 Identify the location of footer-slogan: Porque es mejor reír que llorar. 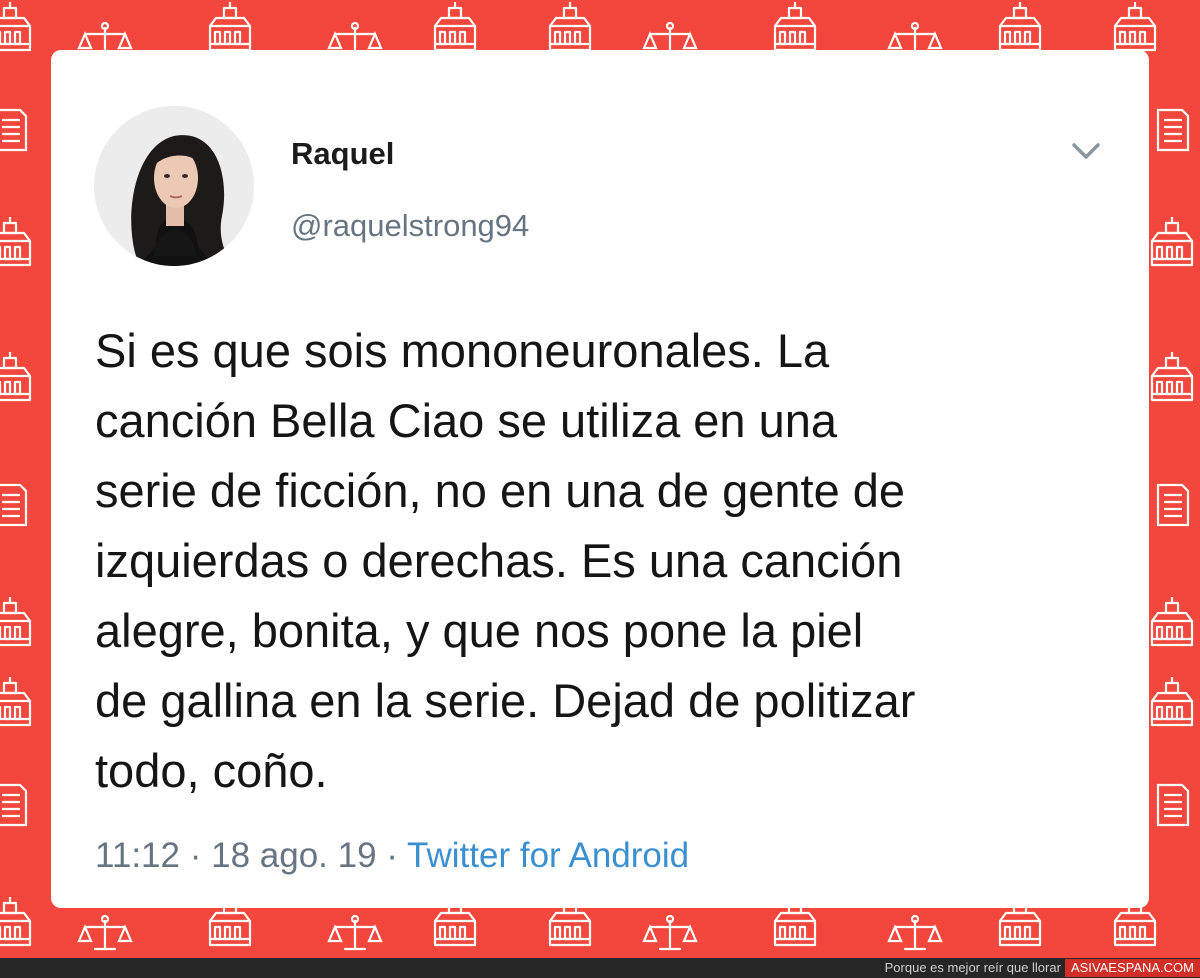
(972, 967).